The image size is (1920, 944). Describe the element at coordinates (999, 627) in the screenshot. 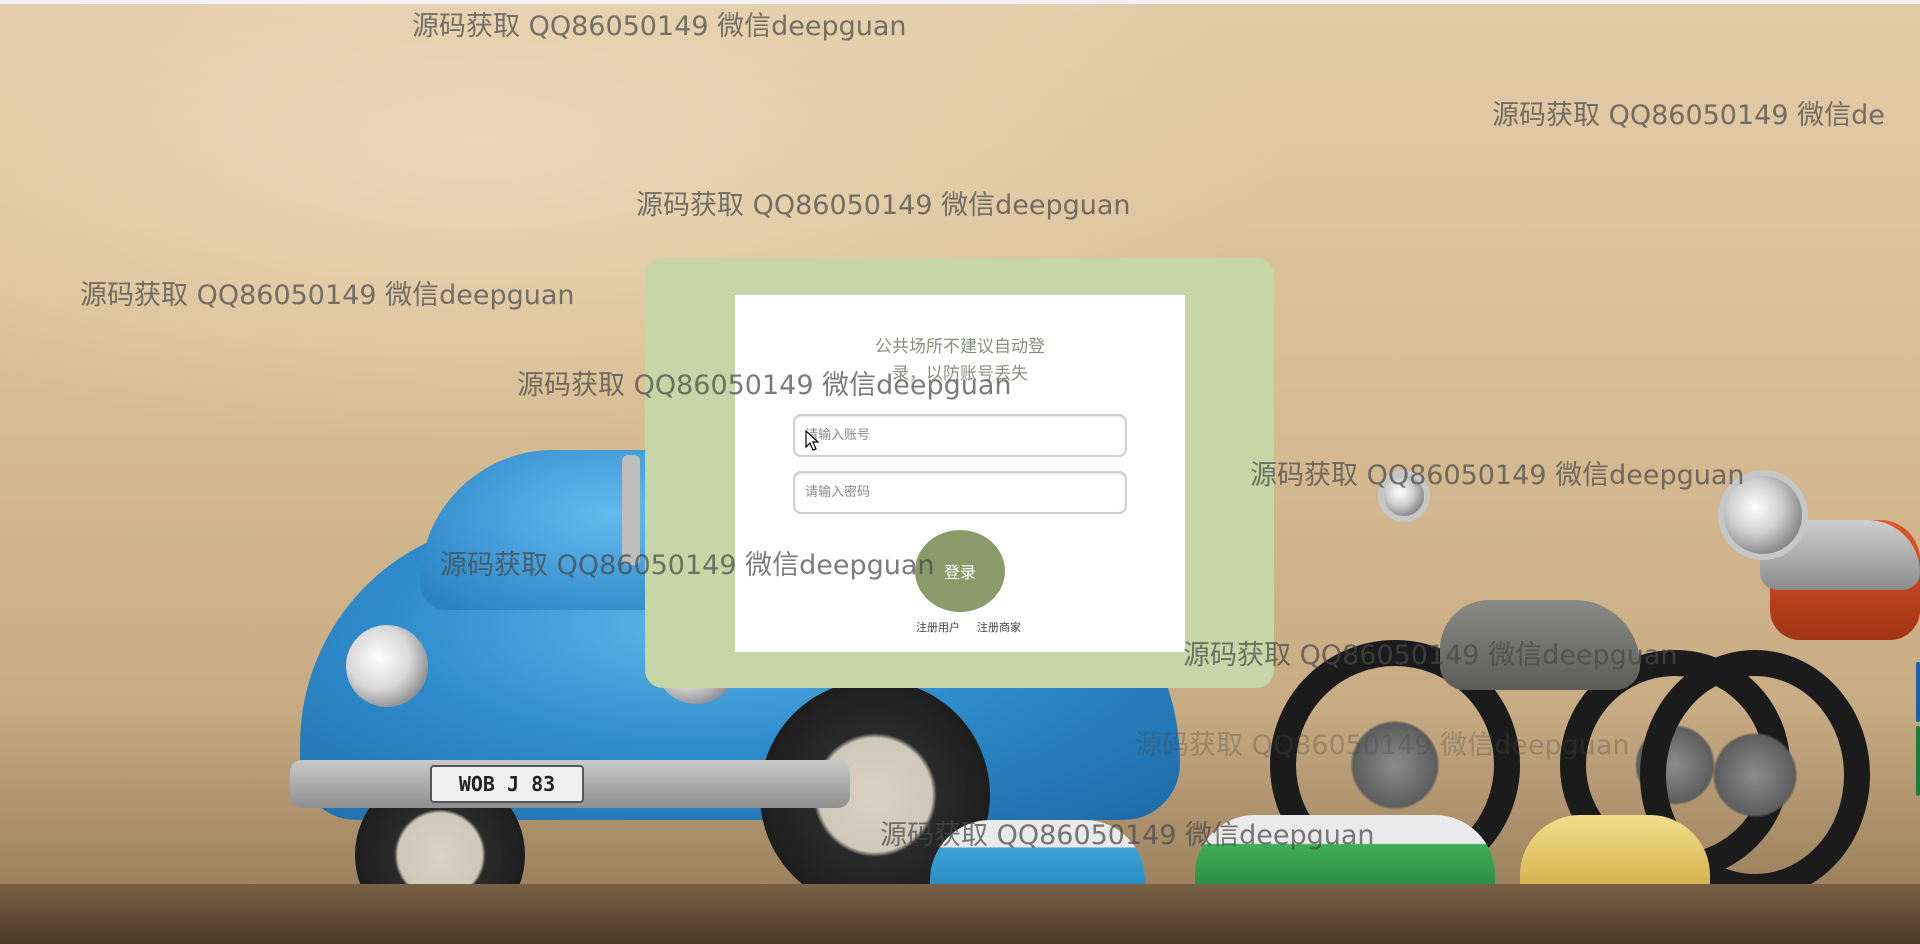

I see `register-merchant-link: 注册商家` at that location.